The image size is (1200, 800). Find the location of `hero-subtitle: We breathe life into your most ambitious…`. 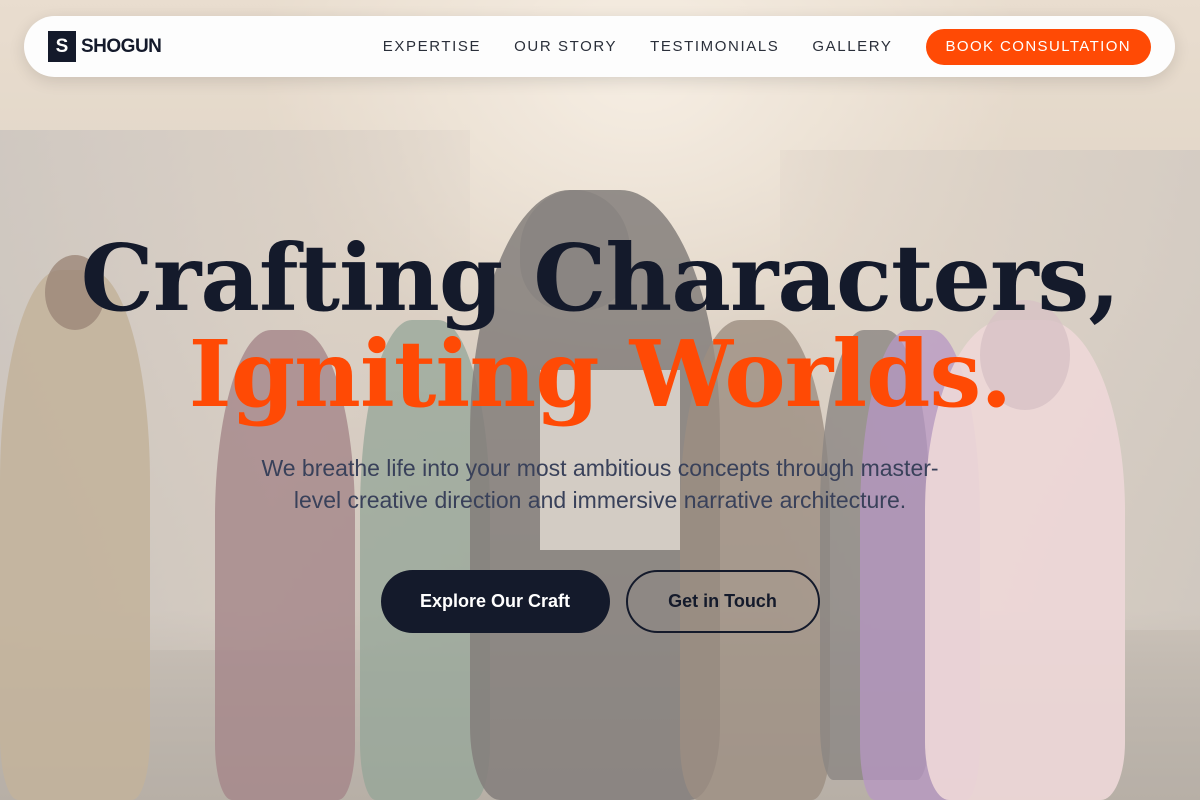

hero-subtitle: We breathe life into your most ambitious… is located at coordinates (600, 484).